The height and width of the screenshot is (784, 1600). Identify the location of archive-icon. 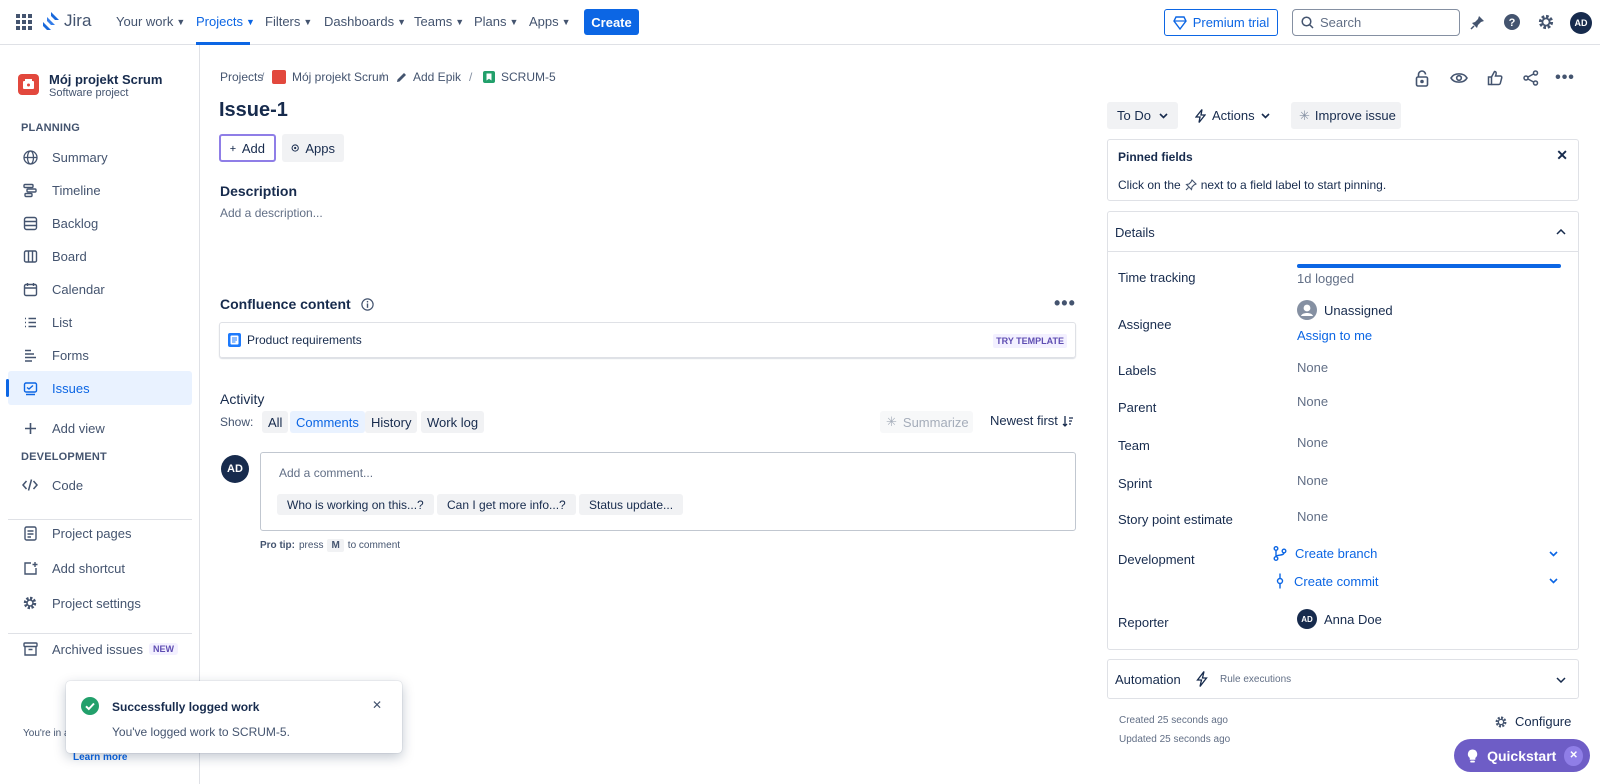
(30, 649).